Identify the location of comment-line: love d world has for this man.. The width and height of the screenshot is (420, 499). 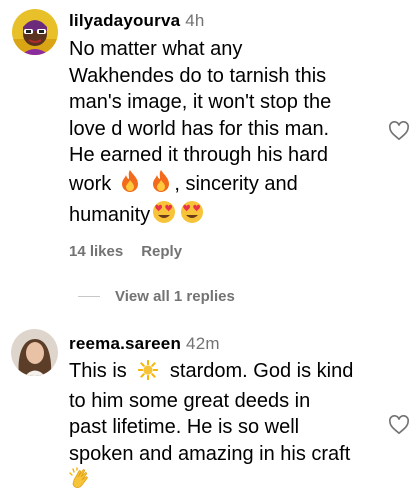
(199, 128).